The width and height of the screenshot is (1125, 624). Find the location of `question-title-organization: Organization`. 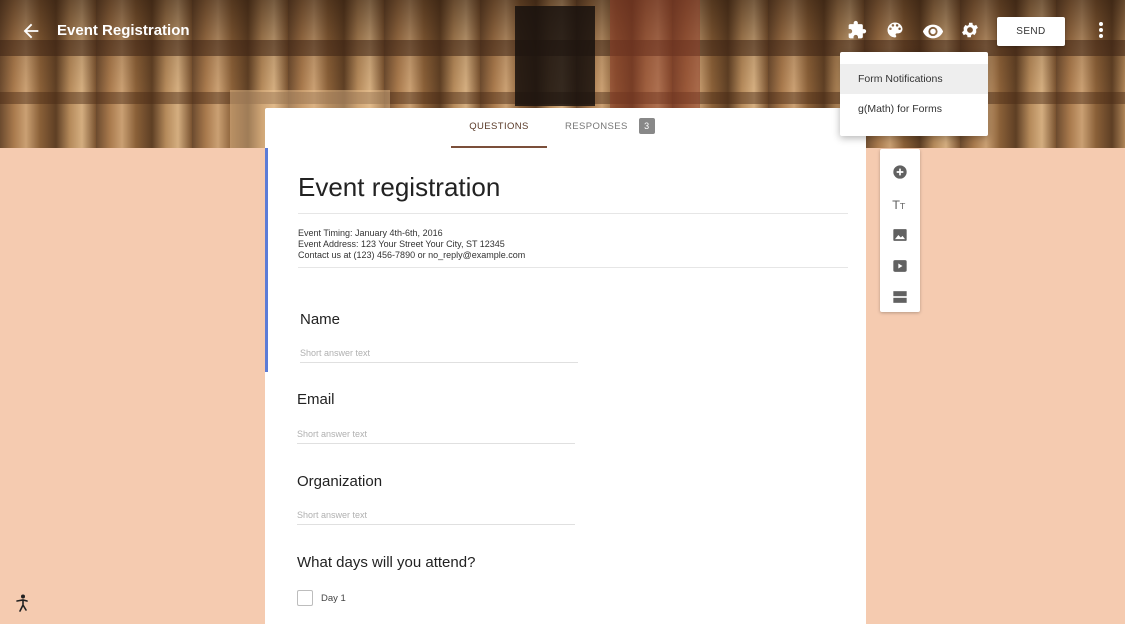

question-title-organization: Organization is located at coordinates (339, 481).